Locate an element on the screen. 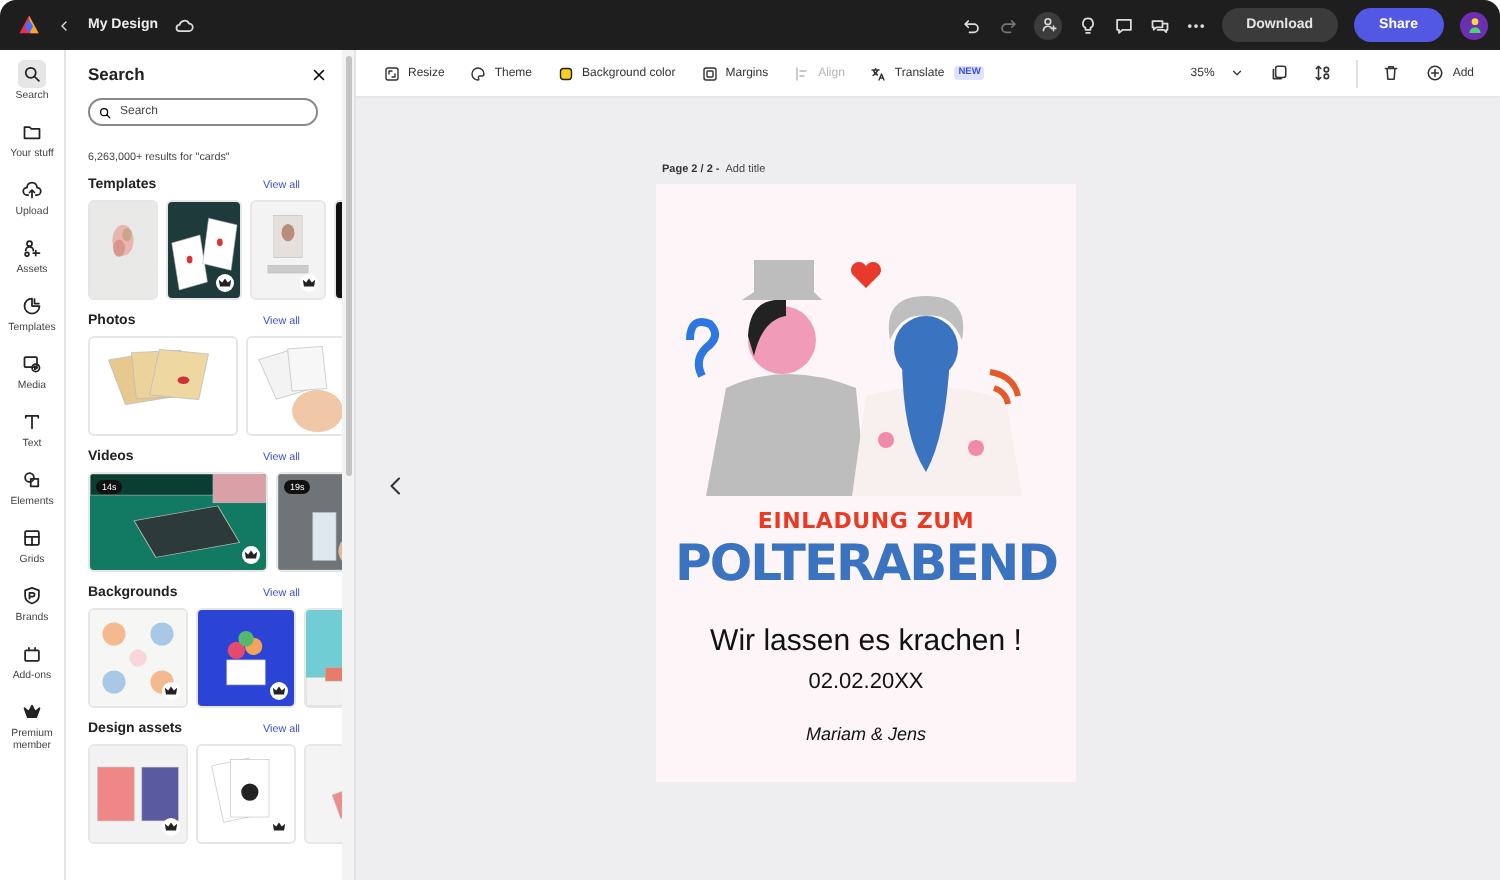  trash-icon is located at coordinates (1391, 73).